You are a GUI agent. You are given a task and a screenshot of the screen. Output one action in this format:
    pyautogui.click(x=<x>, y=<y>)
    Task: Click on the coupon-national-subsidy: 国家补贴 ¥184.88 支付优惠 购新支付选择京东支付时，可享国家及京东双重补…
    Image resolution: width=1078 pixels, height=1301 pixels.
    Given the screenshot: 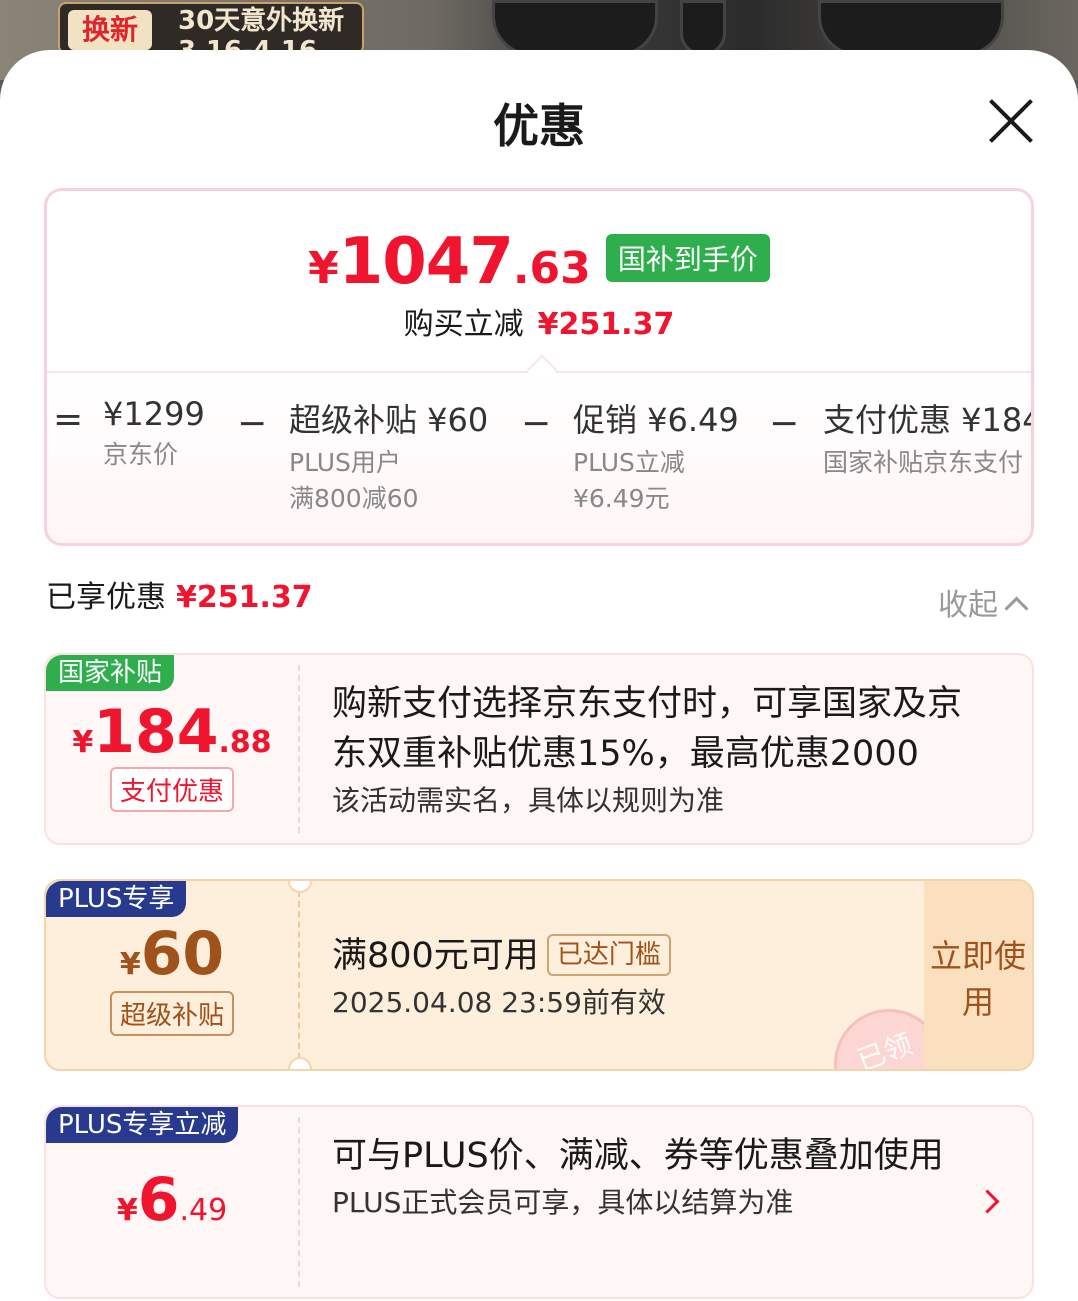 What is the action you would take?
    pyautogui.click(x=539, y=749)
    